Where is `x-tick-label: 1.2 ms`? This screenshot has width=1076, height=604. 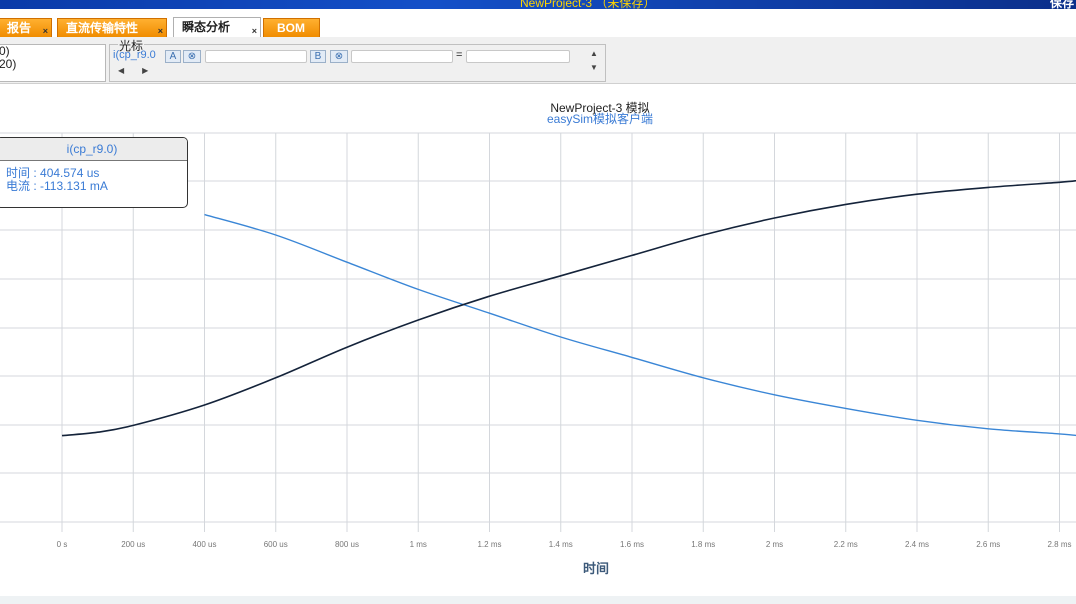 x-tick-label: 1.2 ms is located at coordinates (489, 544).